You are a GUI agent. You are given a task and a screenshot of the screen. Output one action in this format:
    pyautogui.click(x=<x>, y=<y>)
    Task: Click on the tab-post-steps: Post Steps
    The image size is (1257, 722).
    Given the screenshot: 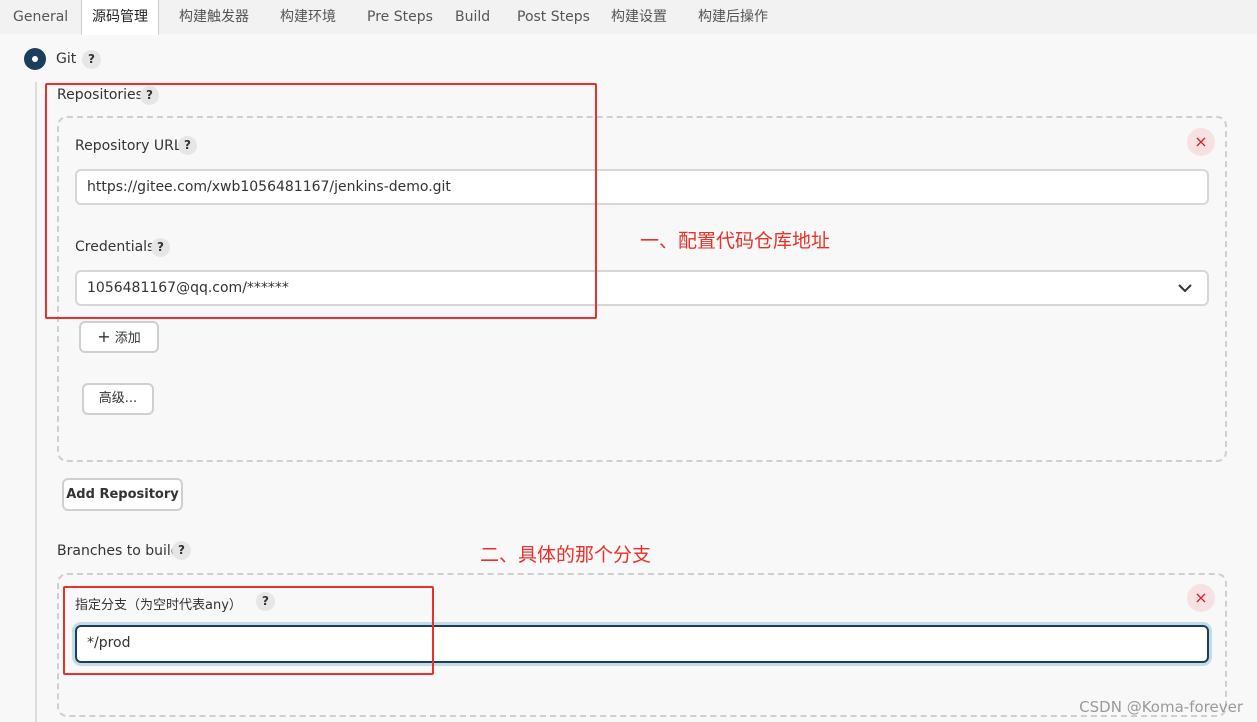 What is the action you would take?
    pyautogui.click(x=553, y=17)
    